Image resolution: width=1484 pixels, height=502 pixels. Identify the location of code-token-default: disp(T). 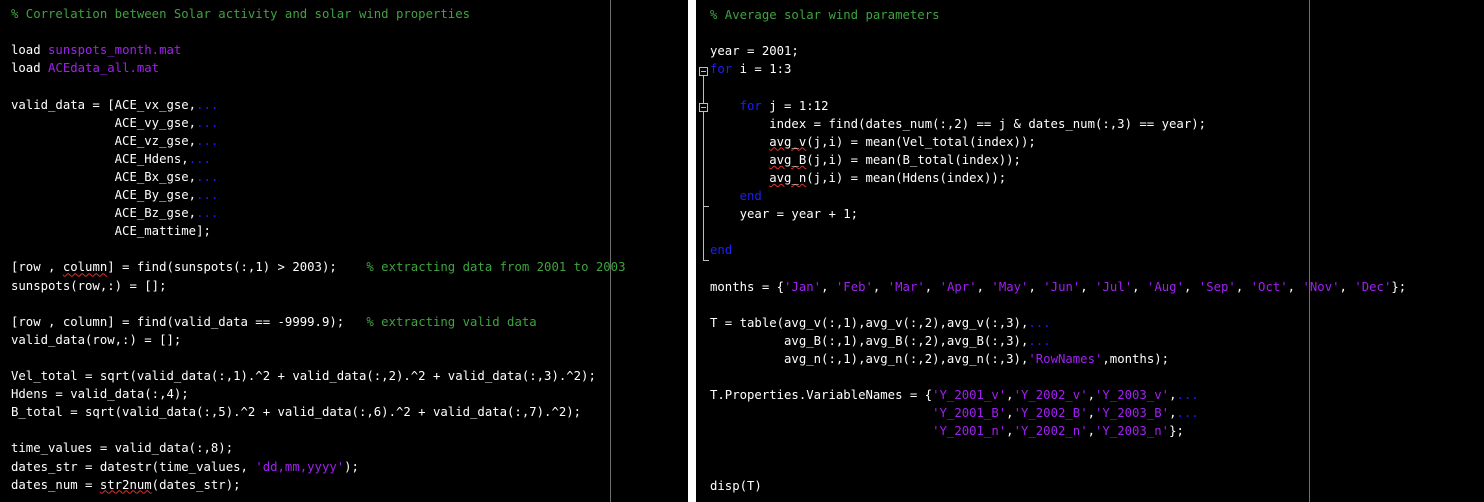
(736, 485).